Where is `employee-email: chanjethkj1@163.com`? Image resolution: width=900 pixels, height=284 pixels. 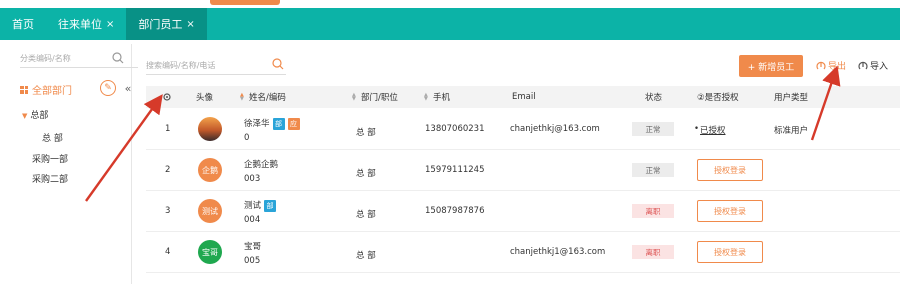
employee-email: chanjethkj1@163.com is located at coordinates (558, 252).